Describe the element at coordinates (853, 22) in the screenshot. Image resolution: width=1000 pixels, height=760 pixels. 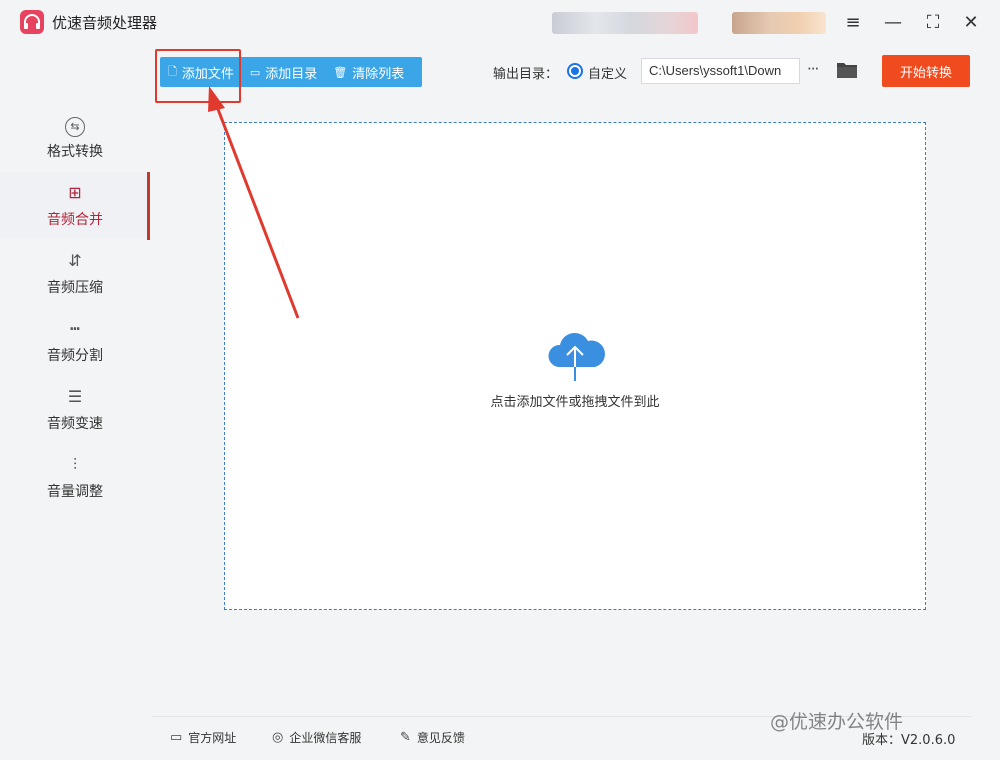
I see `menu-icon: ≡` at that location.